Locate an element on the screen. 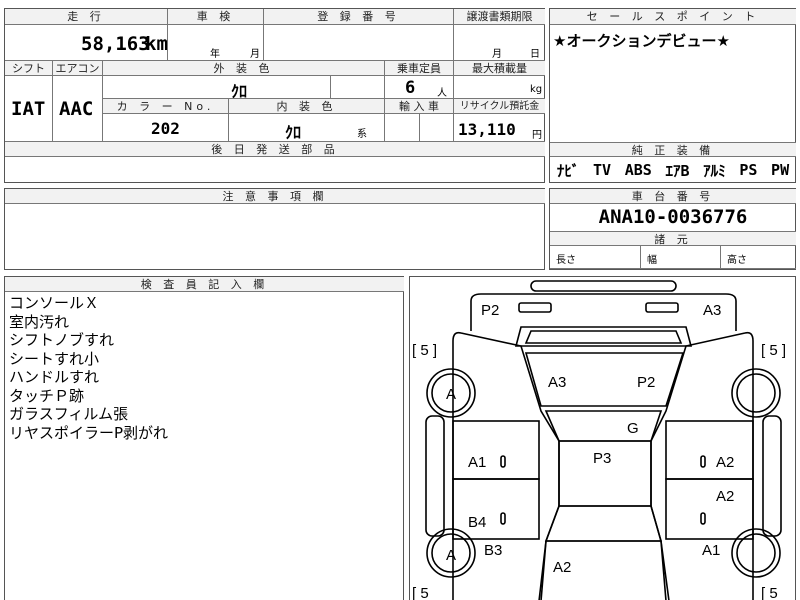 The width and height of the screenshot is (800, 600). equipment-item-navi: ﾅﾋﾞ is located at coordinates (568, 170).